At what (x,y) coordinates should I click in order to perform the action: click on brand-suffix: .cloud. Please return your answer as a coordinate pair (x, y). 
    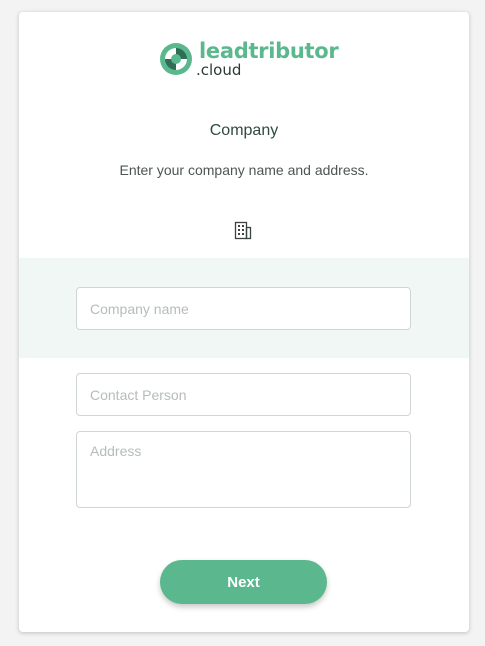
    Looking at the image, I should click on (219, 70).